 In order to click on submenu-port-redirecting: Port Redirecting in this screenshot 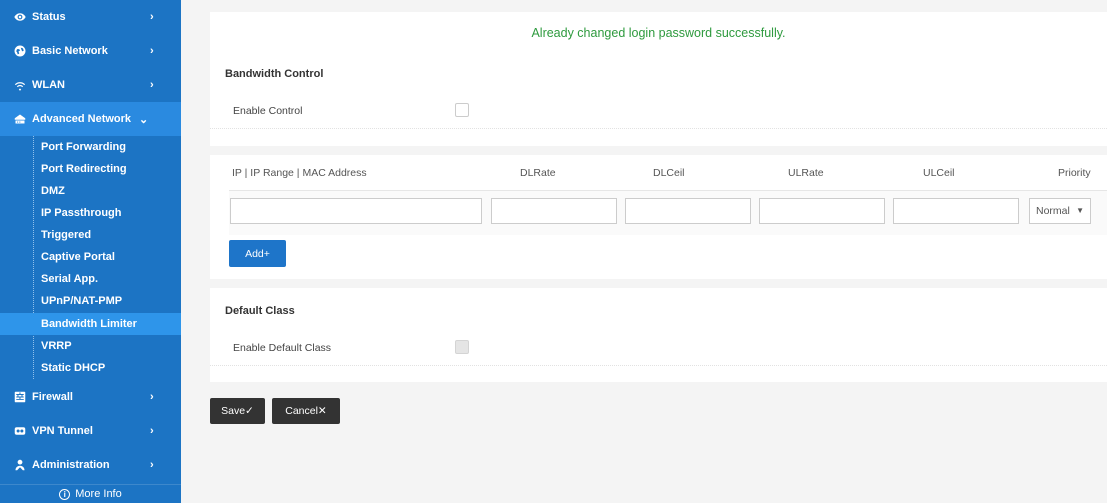, I will do `click(90, 169)`.